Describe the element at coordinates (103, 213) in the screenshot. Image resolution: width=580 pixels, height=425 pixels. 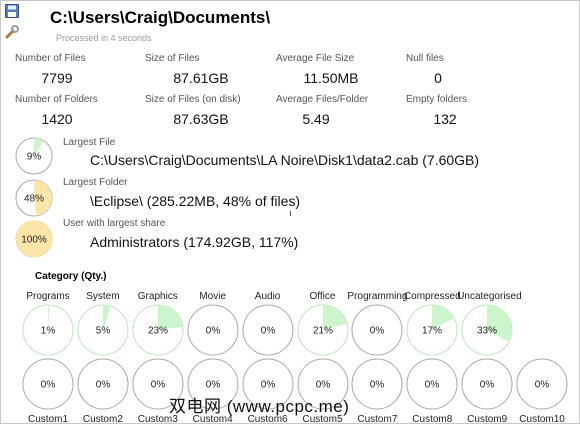
I see `category-item-custom2: Custom2 0%` at that location.